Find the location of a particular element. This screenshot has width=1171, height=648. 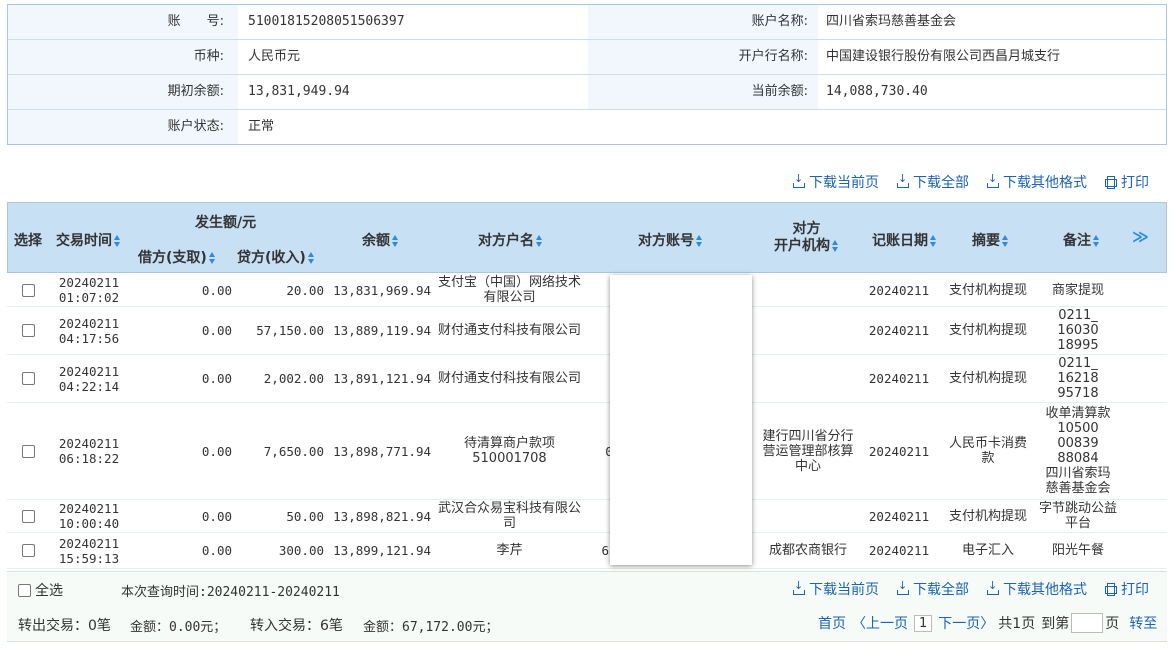

cell-remark: 商家提现 is located at coordinates (1077, 290).